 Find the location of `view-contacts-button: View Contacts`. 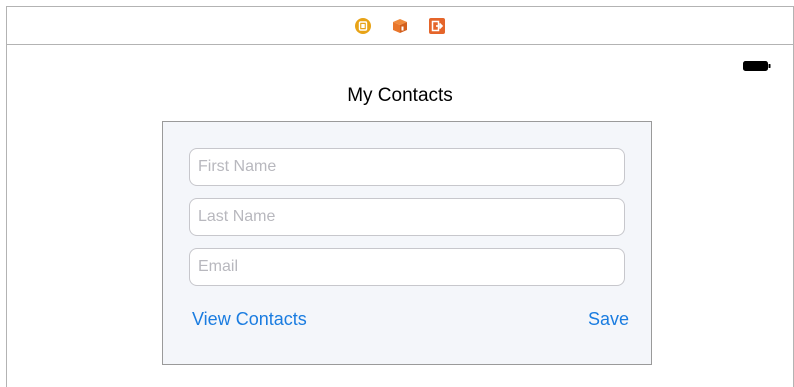

view-contacts-button: View Contacts is located at coordinates (249, 319).